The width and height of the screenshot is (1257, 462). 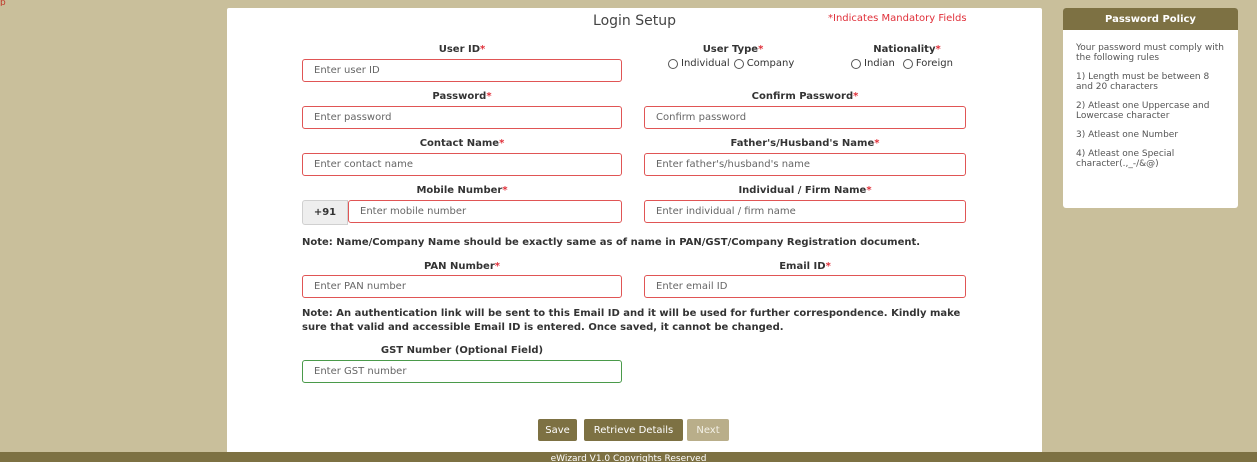 What do you see at coordinates (805, 117) in the screenshot?
I see `confirm-password-input` at bounding box center [805, 117].